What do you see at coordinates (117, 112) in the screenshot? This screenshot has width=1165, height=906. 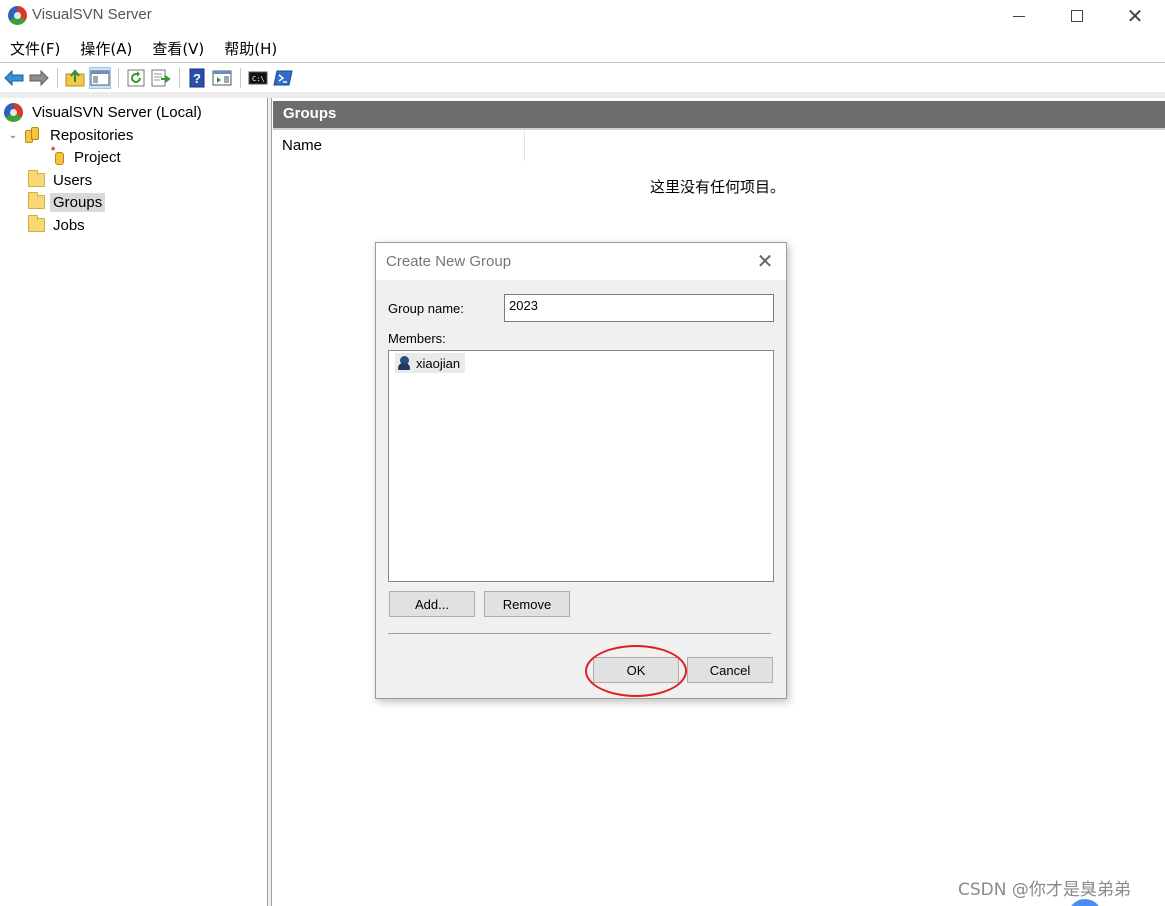 I see `tree-item-label: VisualSVN Server (Local)` at bounding box center [117, 112].